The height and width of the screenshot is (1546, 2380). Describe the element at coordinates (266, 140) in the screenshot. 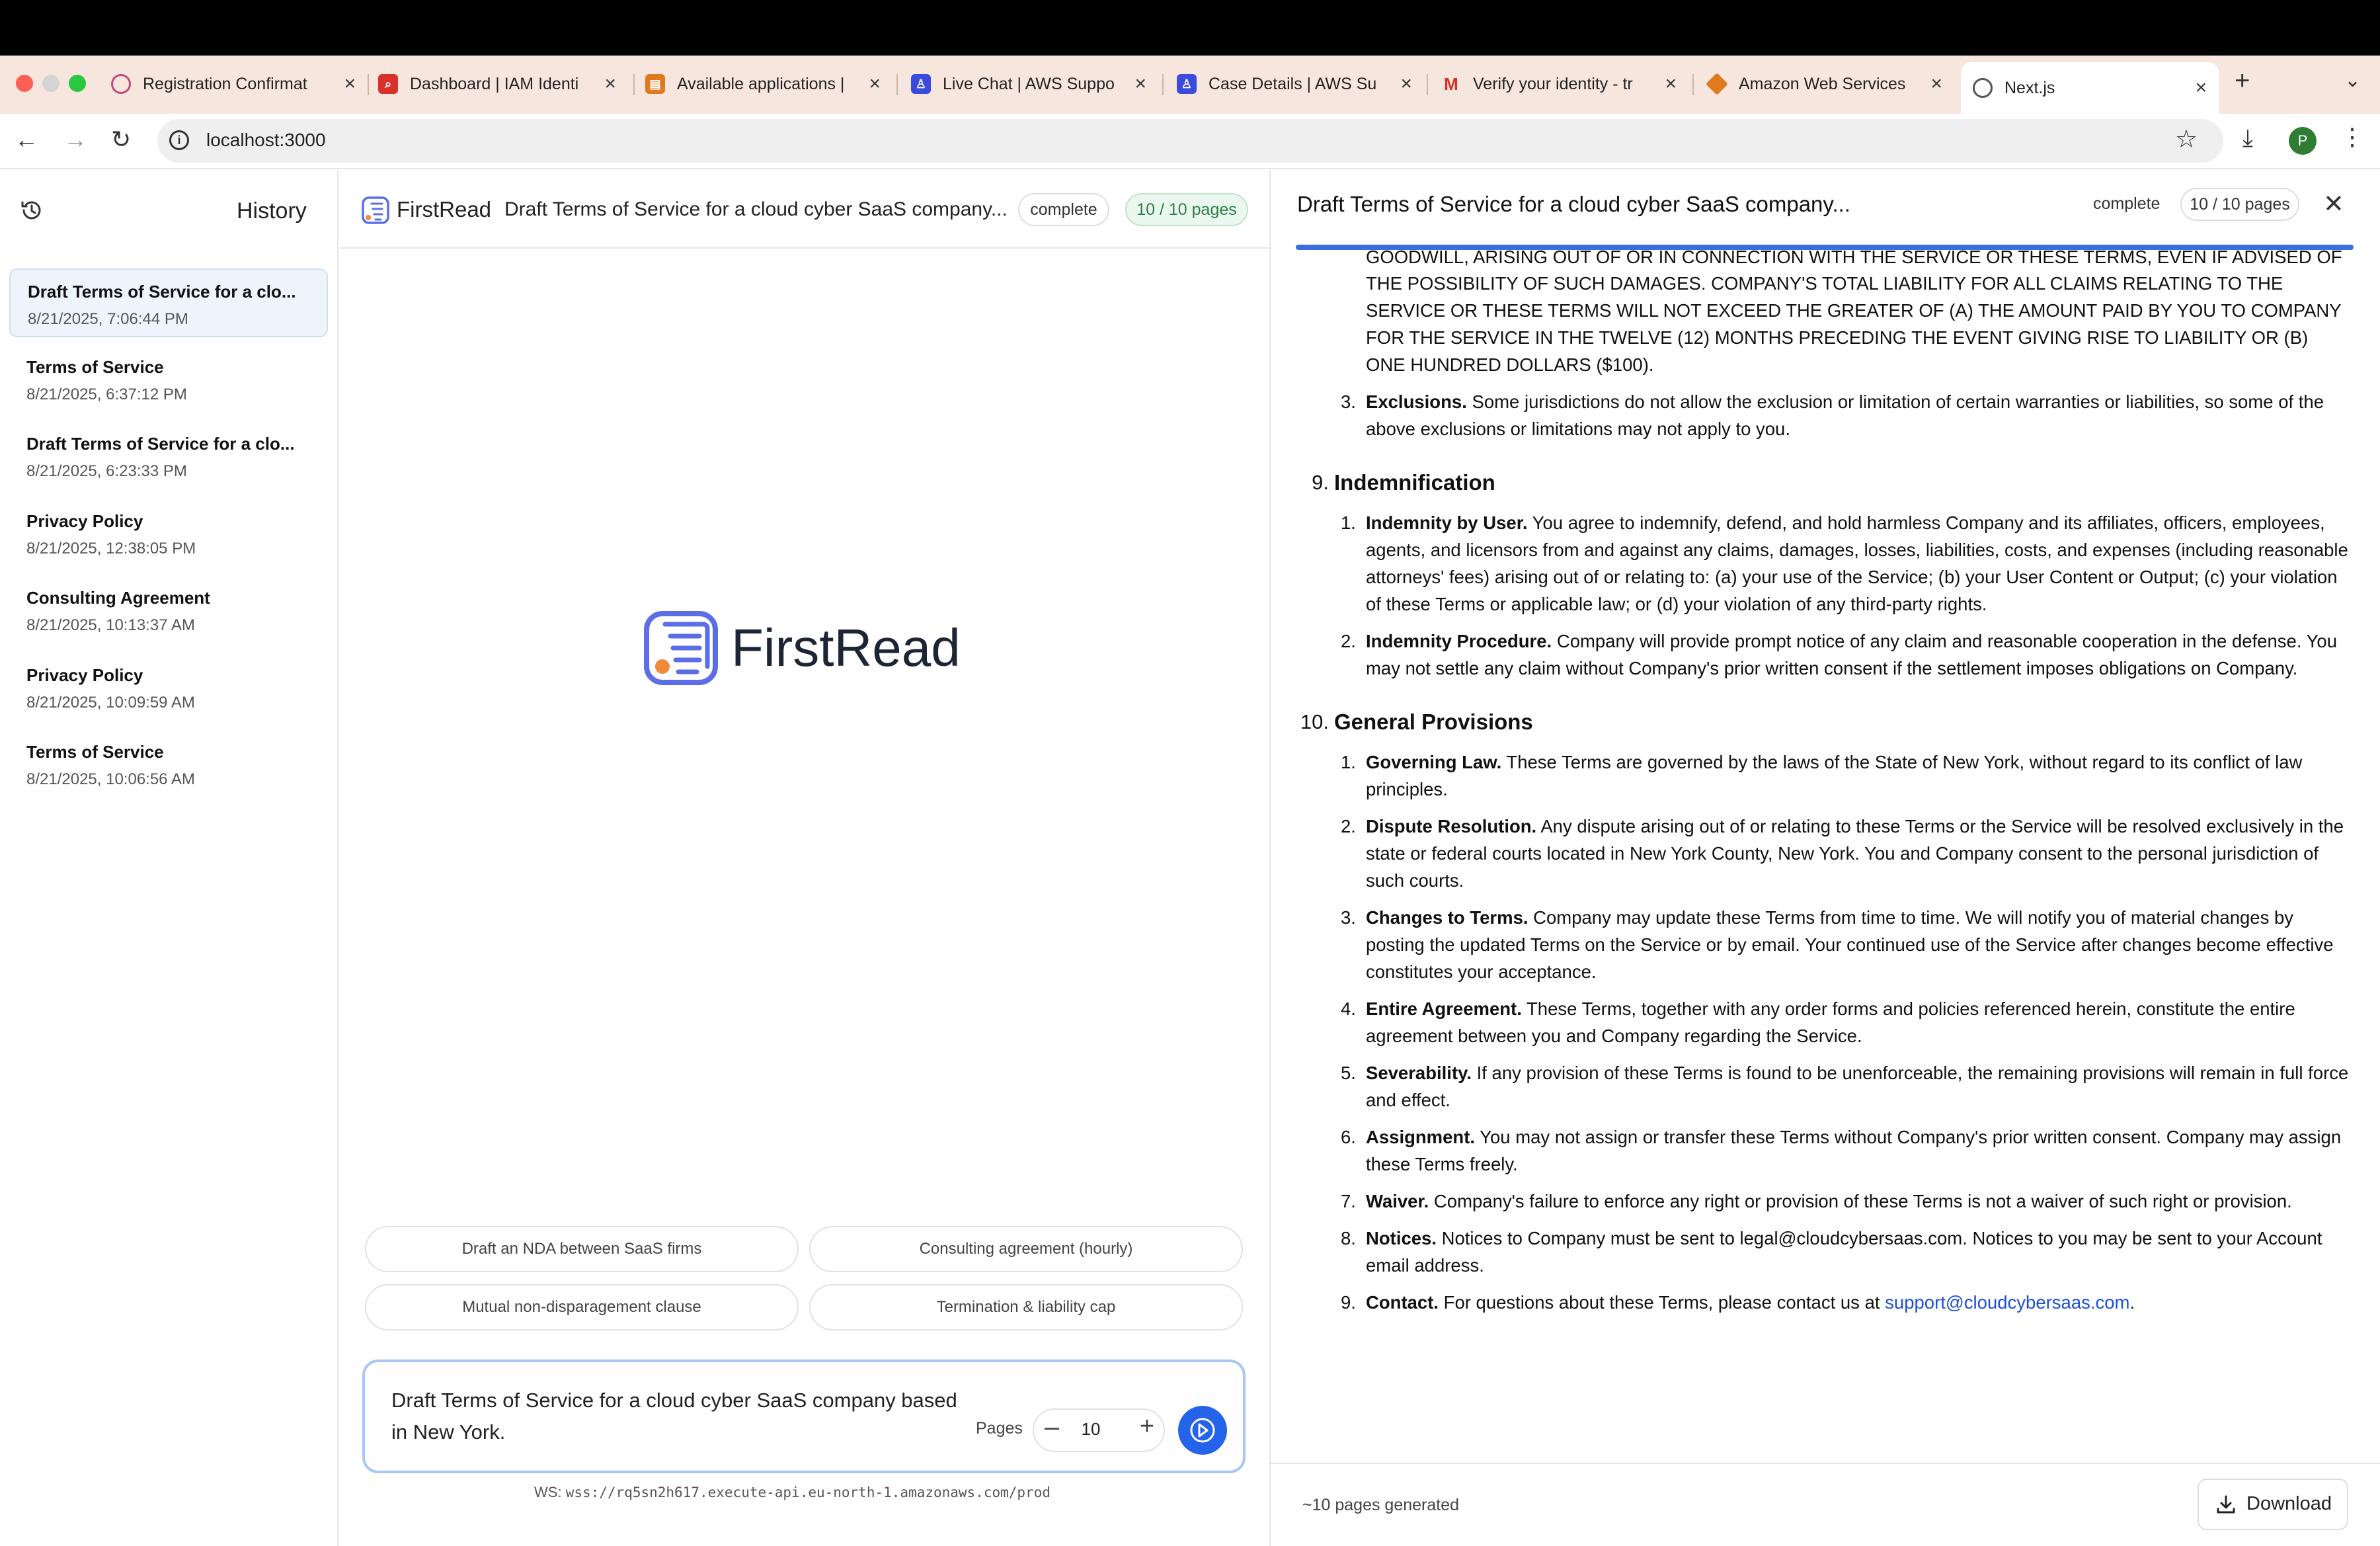

I see `url-text: localhost:3000` at that location.